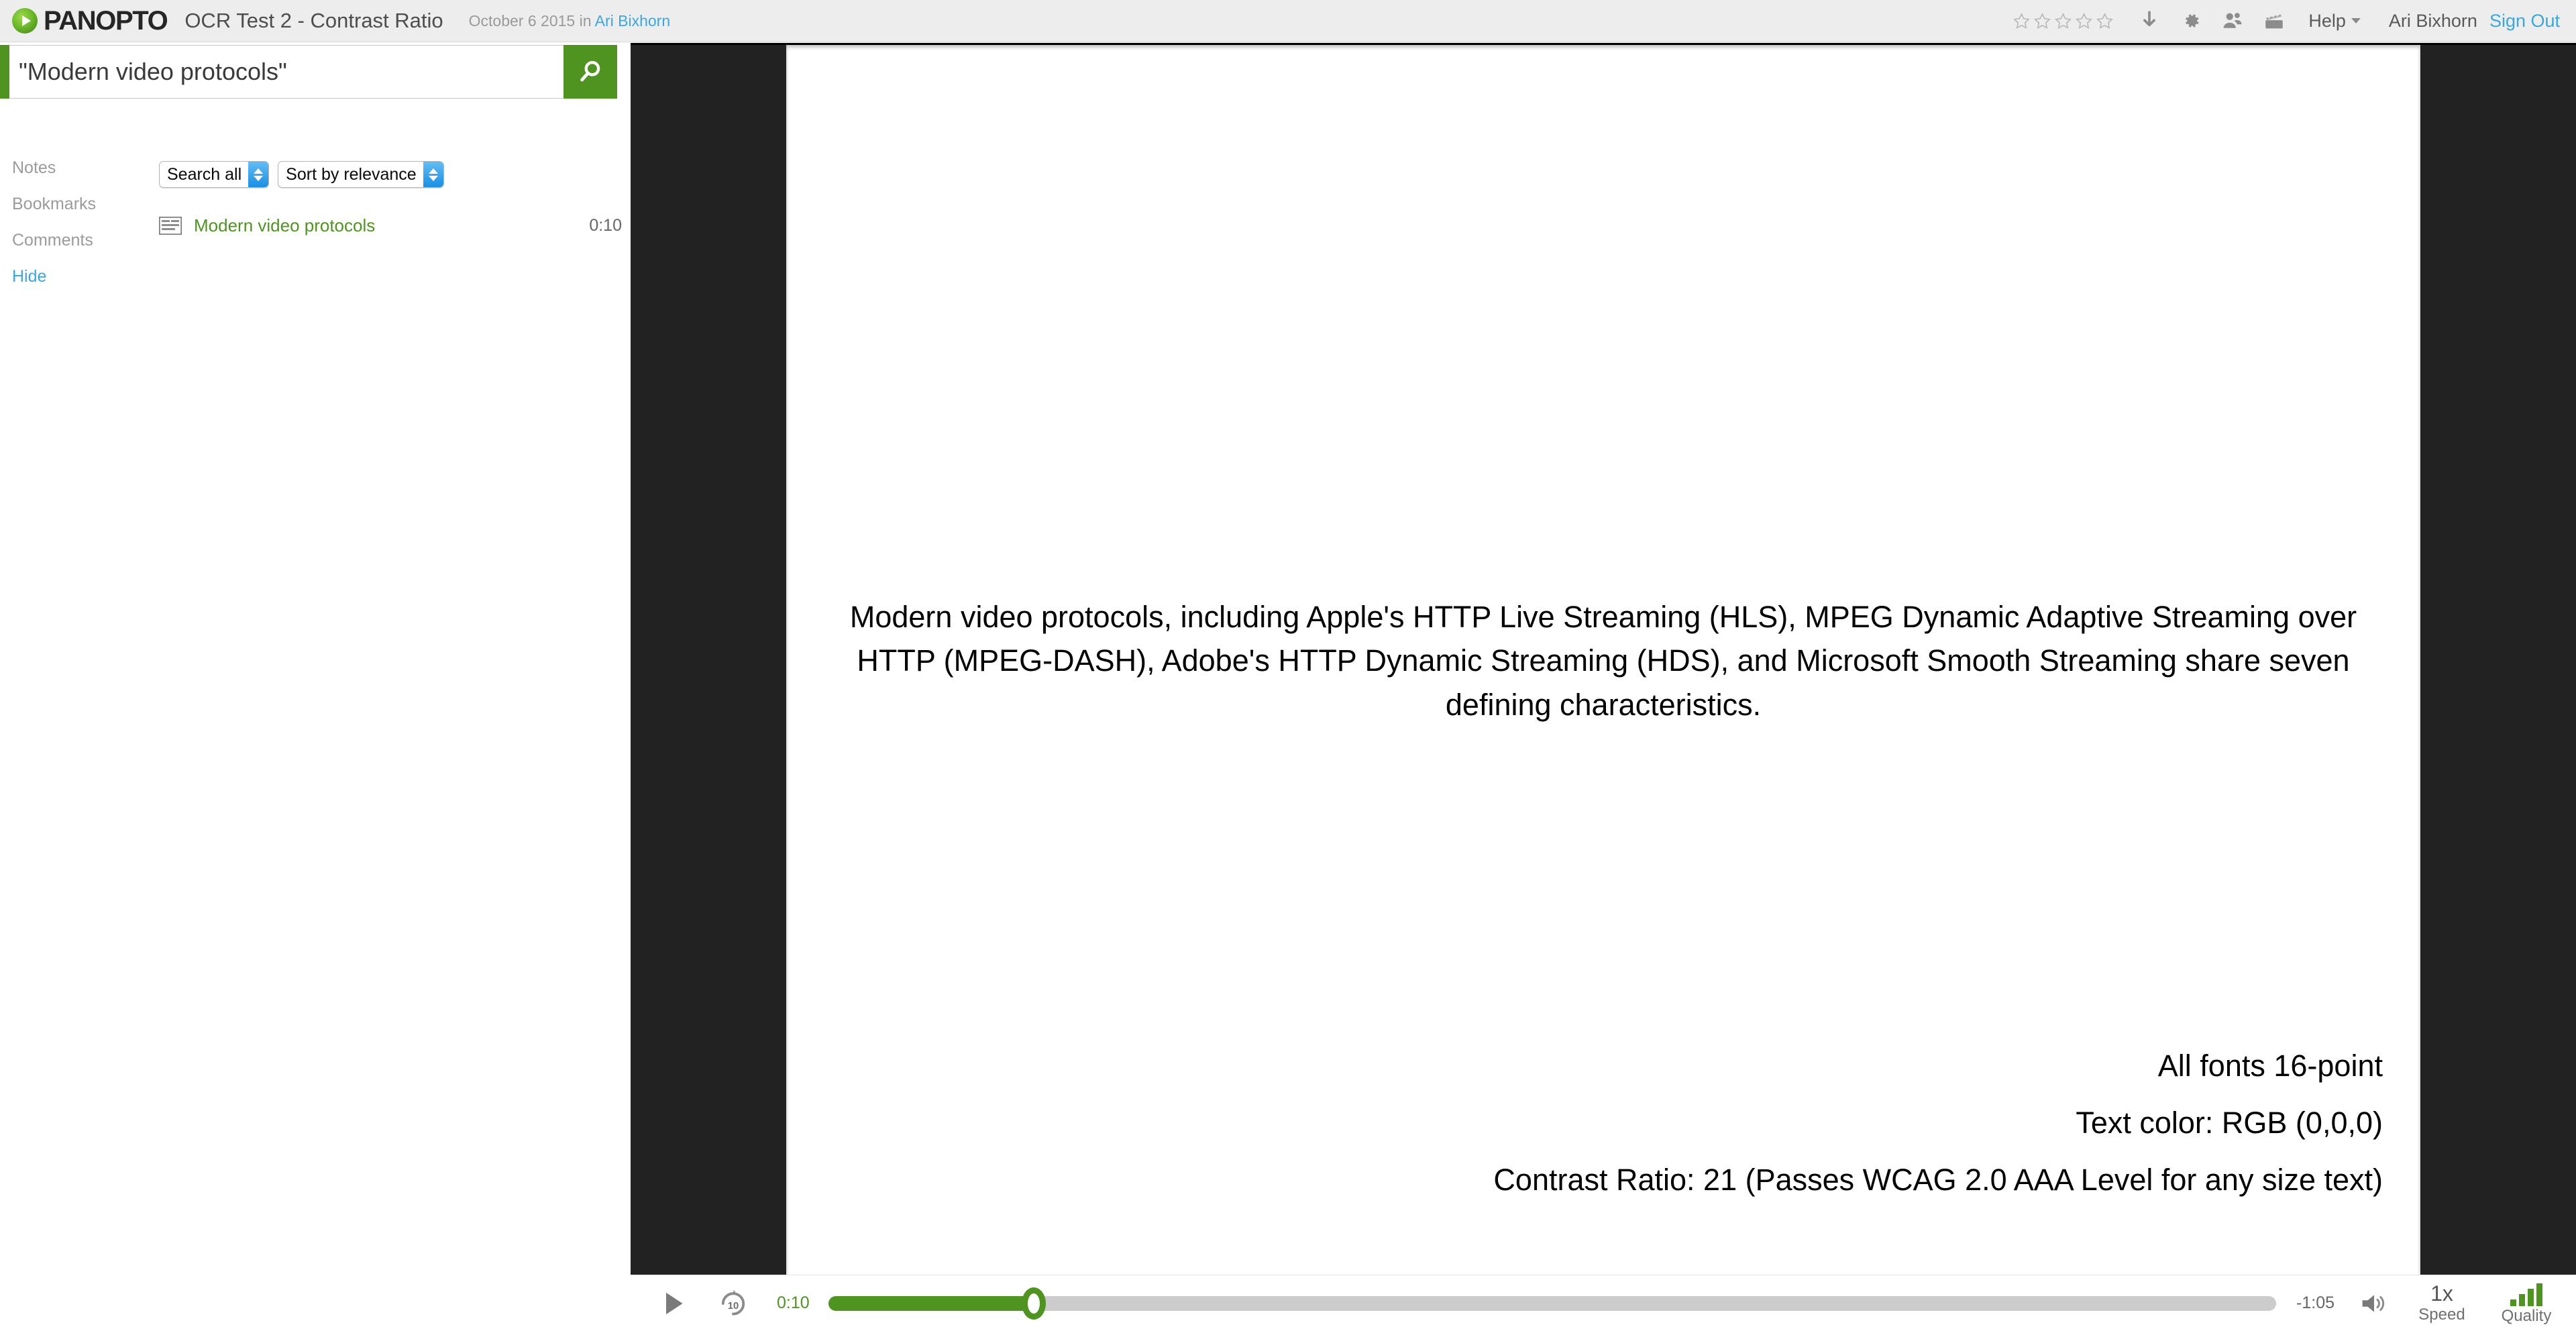 This screenshot has height=1331, width=2576. Describe the element at coordinates (2232, 20) in the screenshot. I see `share-people-icon` at that location.